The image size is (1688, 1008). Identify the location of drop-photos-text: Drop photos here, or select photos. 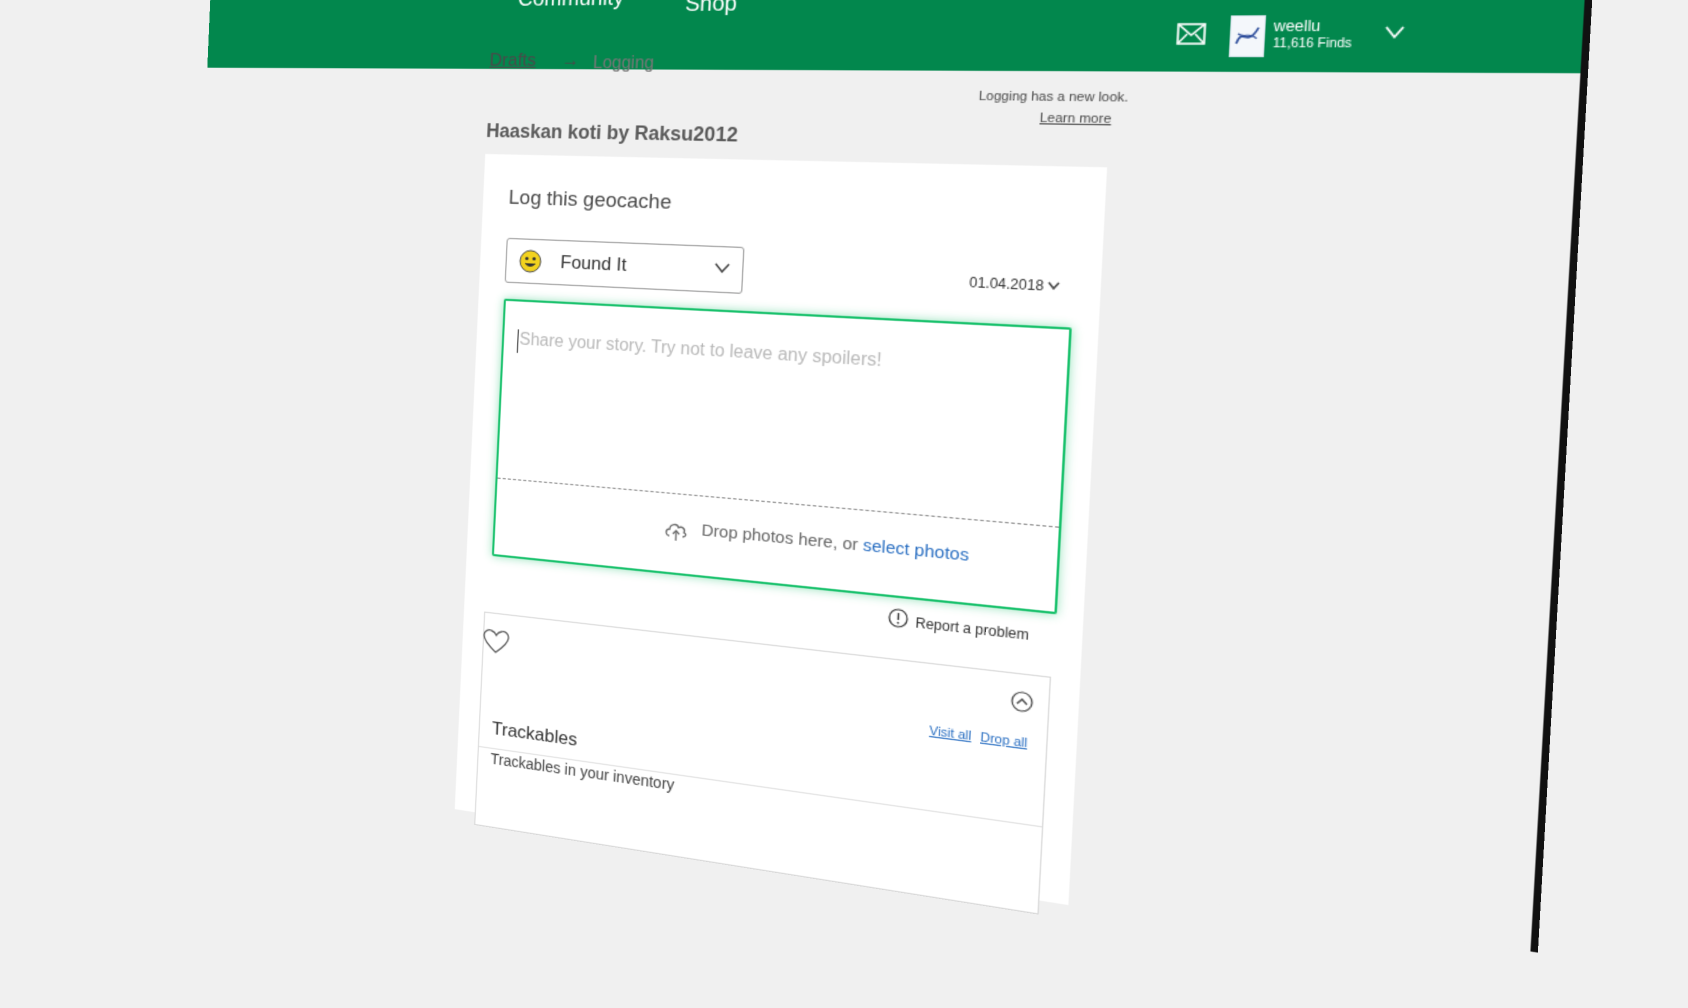
(835, 543).